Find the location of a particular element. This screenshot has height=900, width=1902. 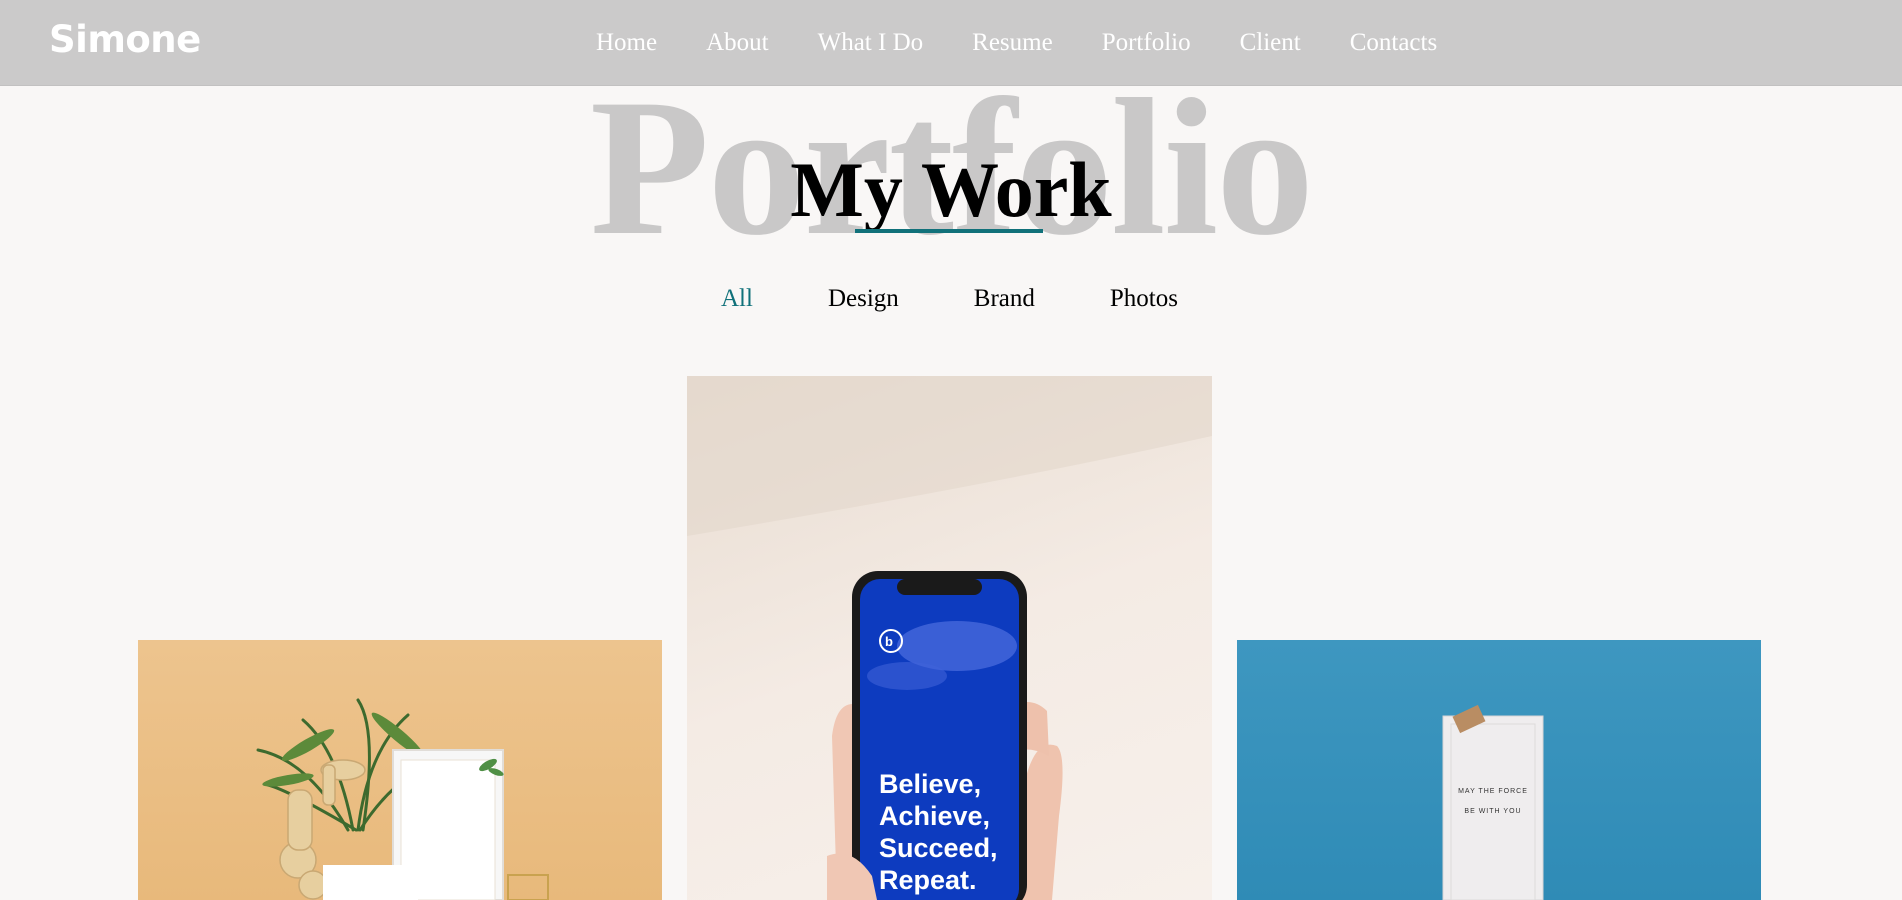

filter-design: Design is located at coordinates (863, 299).